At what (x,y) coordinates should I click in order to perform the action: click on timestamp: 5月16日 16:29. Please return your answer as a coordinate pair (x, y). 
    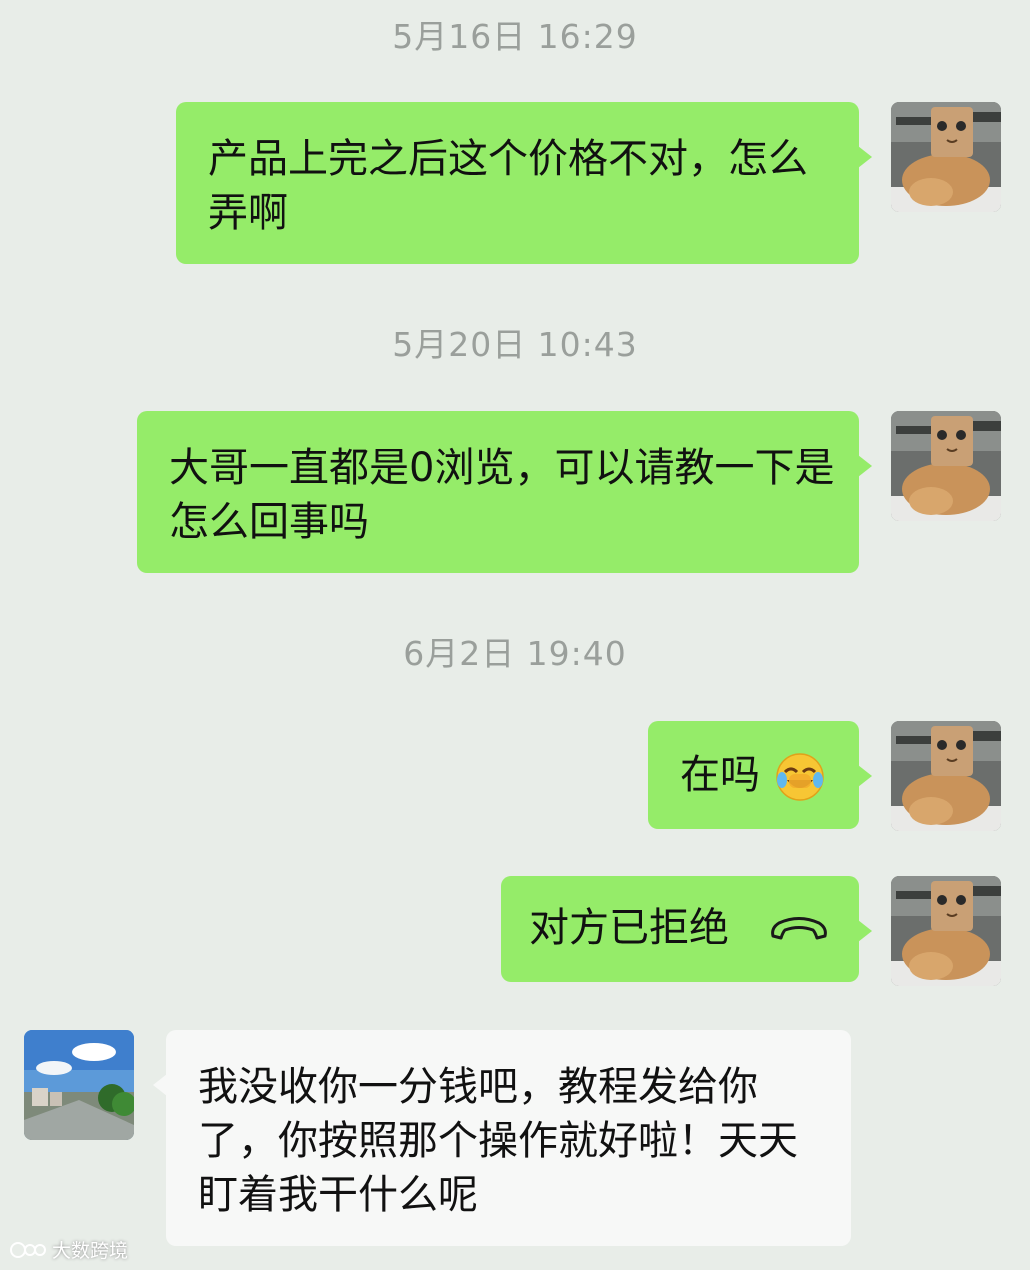
    Looking at the image, I should click on (515, 36).